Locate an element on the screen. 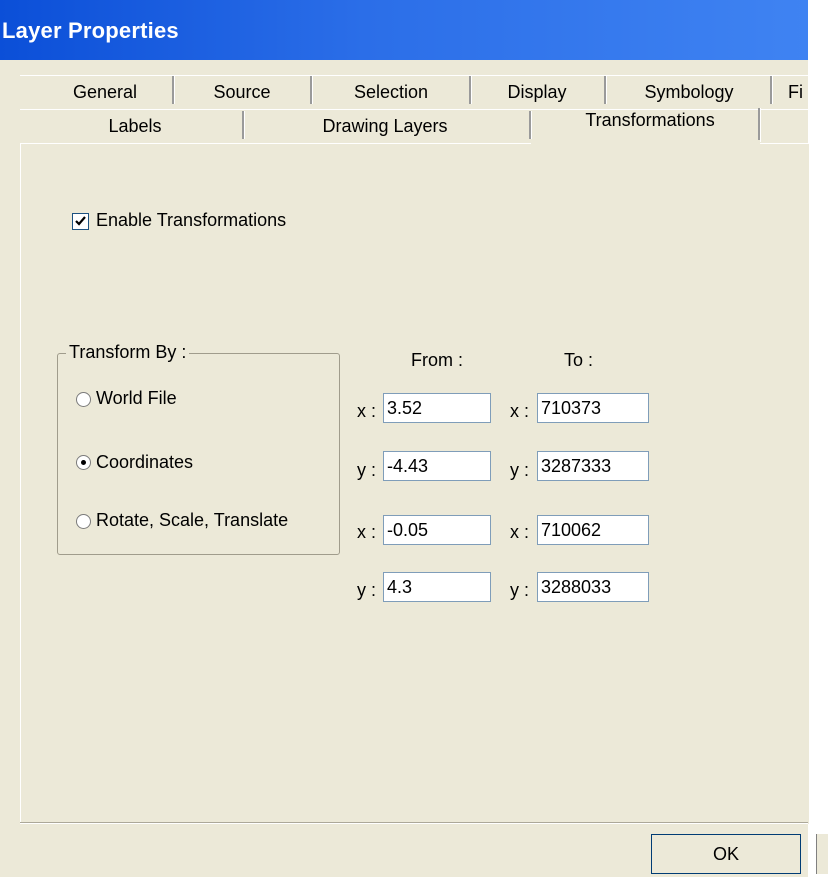 The height and width of the screenshot is (877, 828). panel-bottom-edge is located at coordinates (414, 823).